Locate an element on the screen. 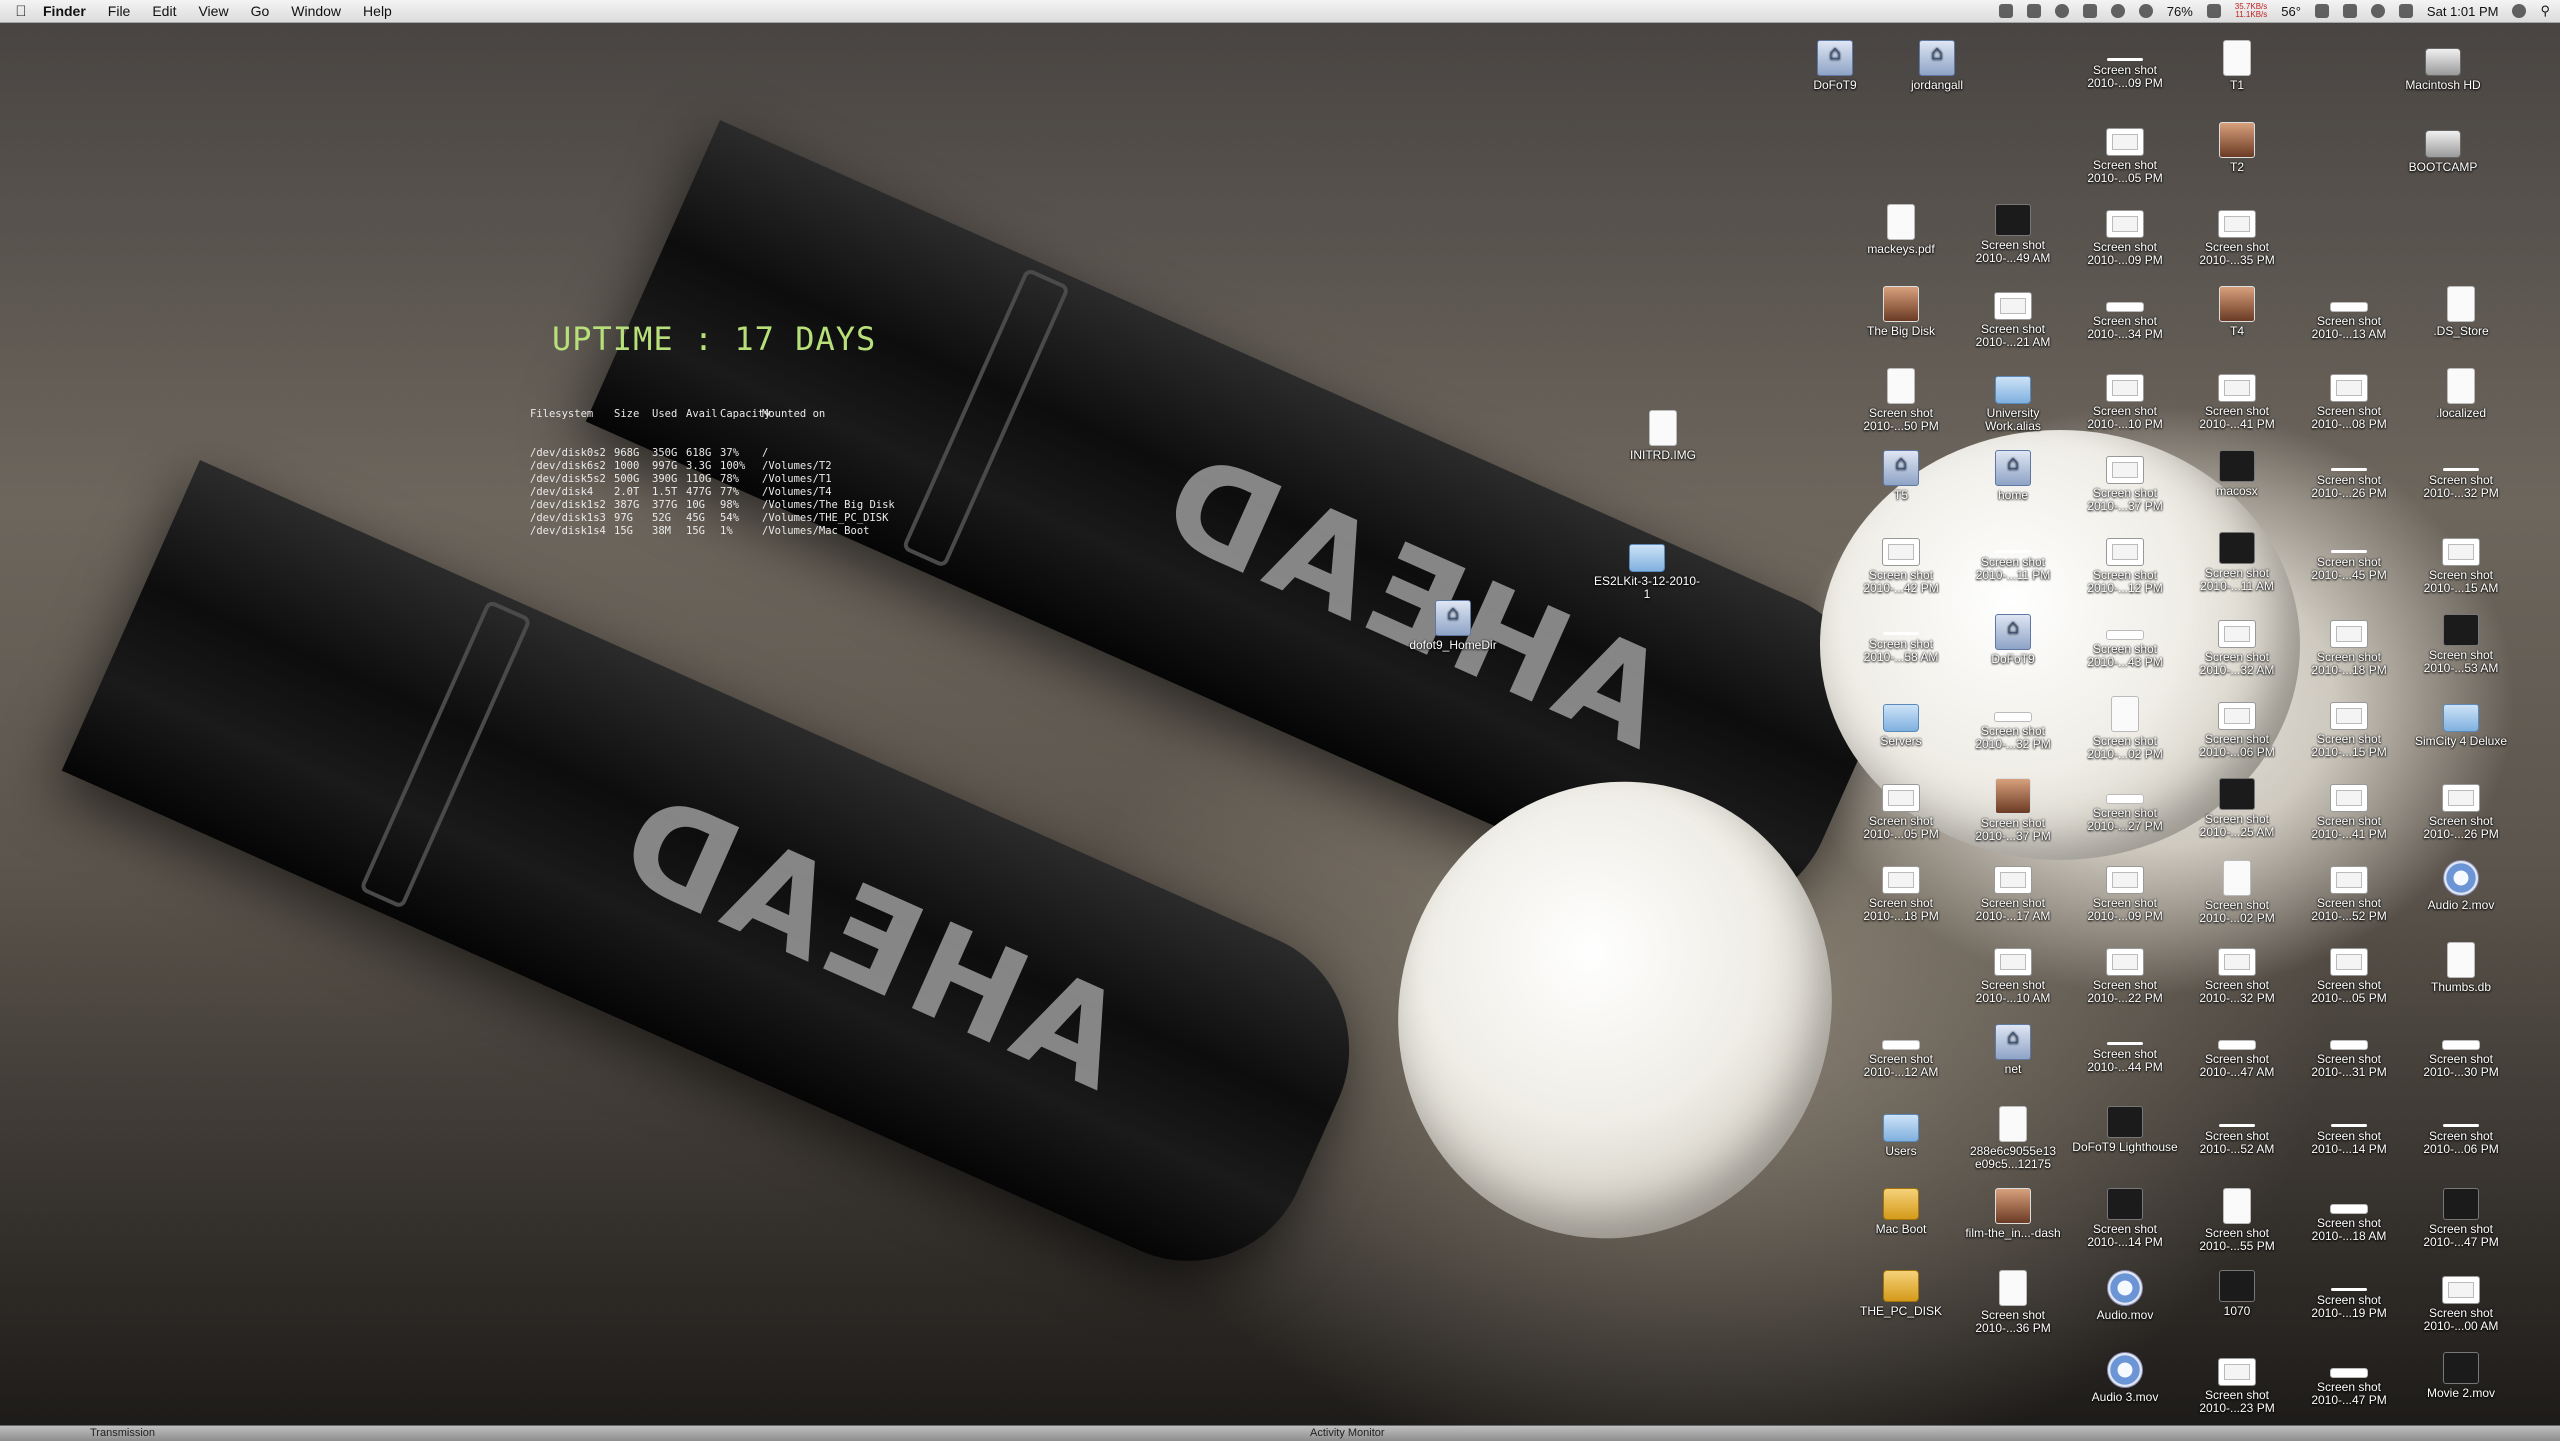  desktop-icon: Screen shot 2010-...23 PM is located at coordinates (2237, 1383).